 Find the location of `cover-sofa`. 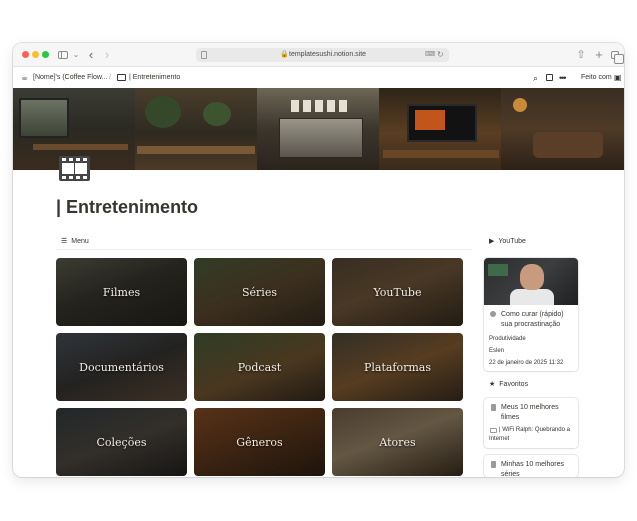

cover-sofa is located at coordinates (568, 145).